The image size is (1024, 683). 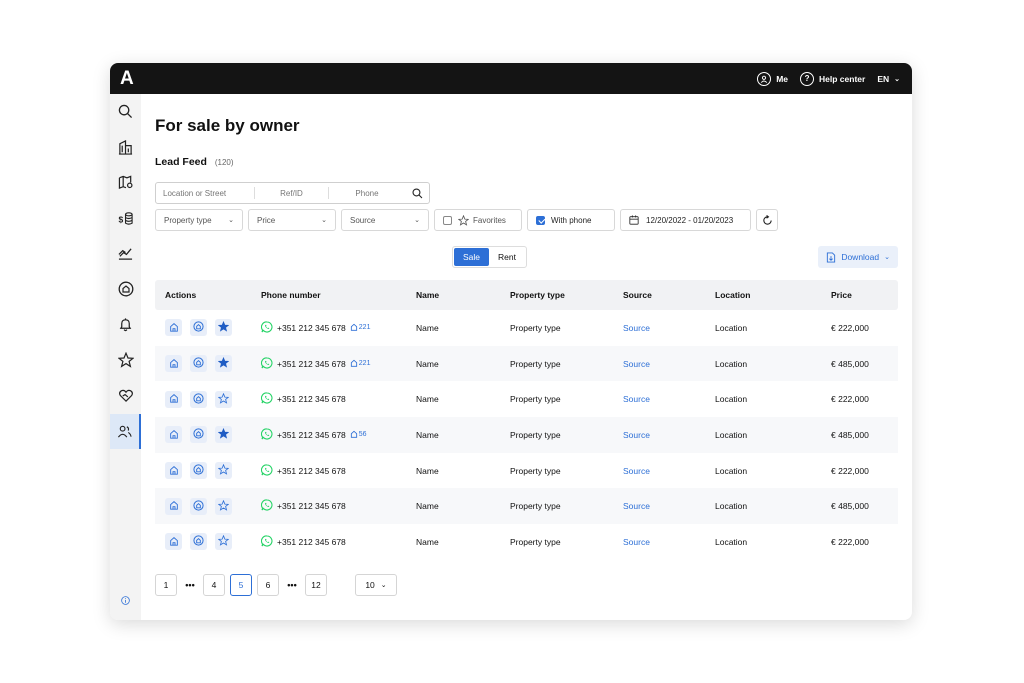 What do you see at coordinates (125, 254) in the screenshot?
I see `sidebar-item-market` at bounding box center [125, 254].